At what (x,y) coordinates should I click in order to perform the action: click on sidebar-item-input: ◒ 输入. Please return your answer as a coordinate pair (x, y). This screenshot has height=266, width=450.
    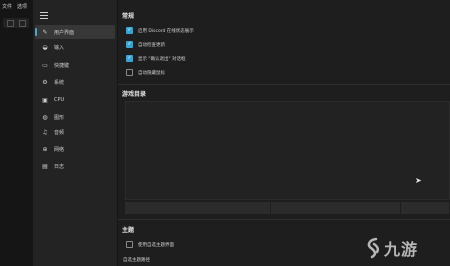
    Looking at the image, I should click on (75, 47).